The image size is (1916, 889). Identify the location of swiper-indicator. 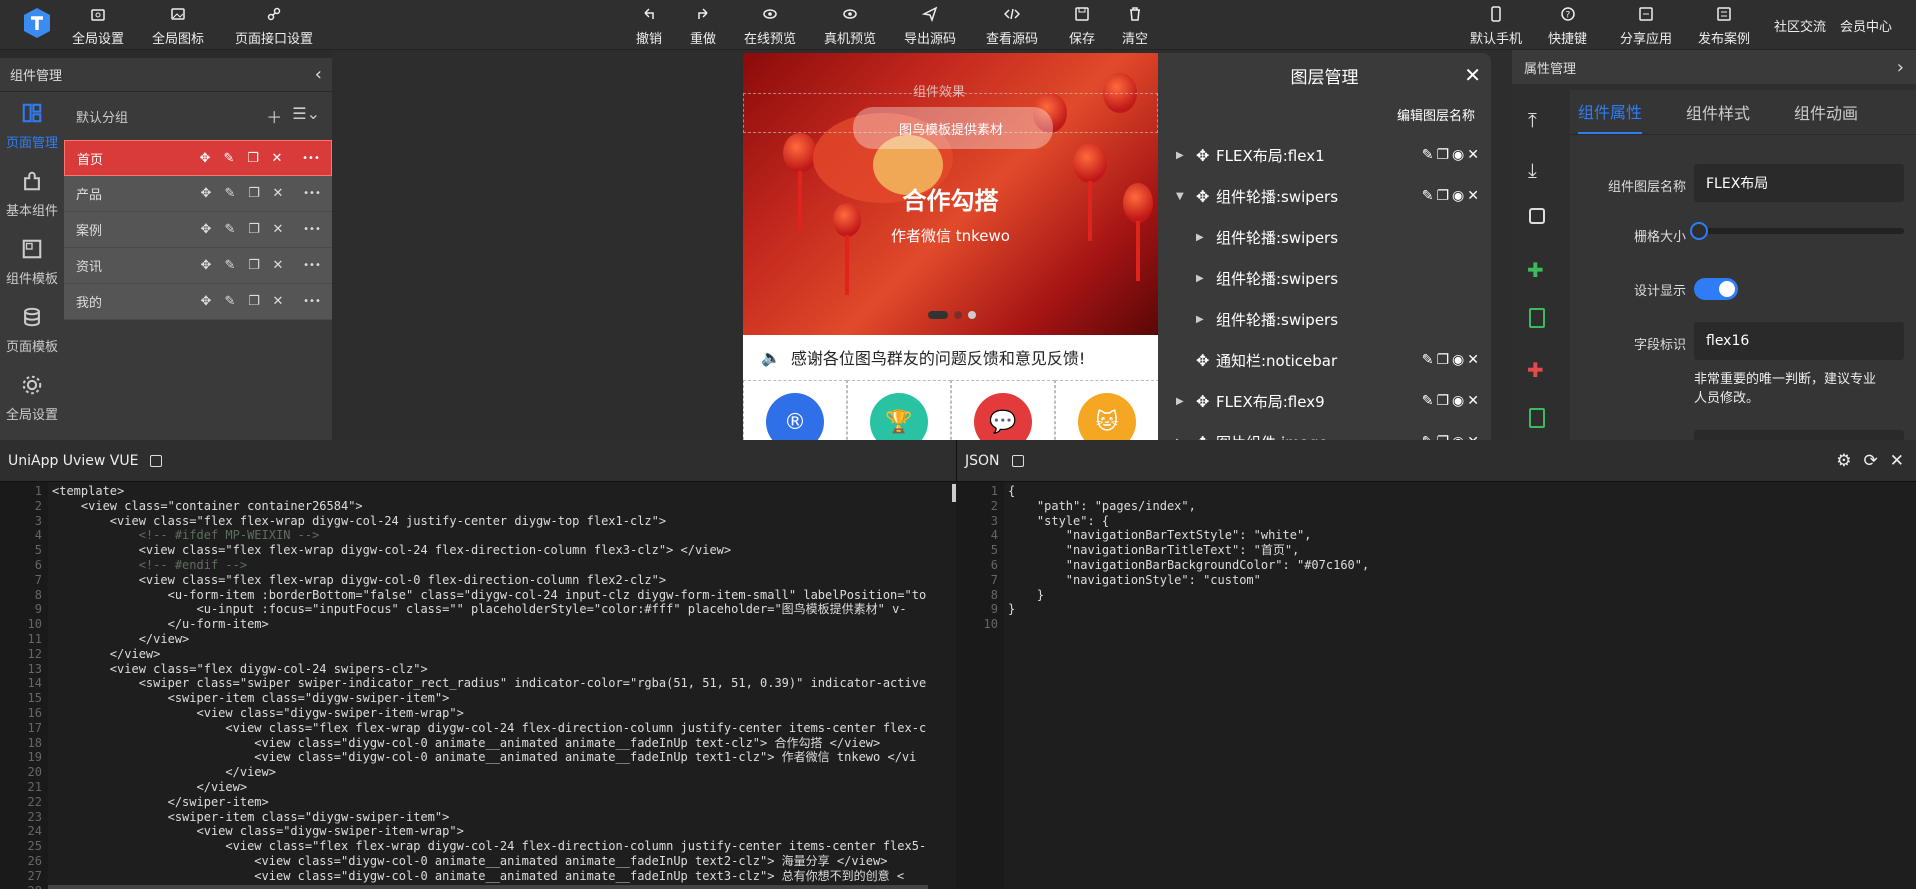
(952, 315).